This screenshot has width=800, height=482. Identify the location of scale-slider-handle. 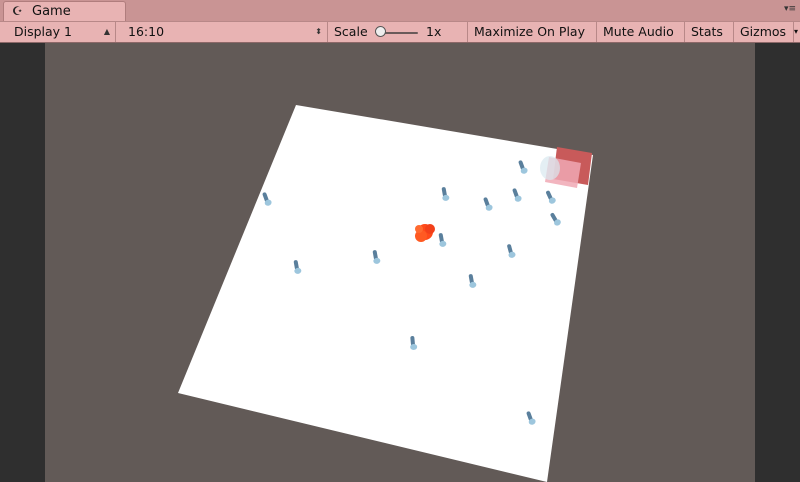
(380, 31).